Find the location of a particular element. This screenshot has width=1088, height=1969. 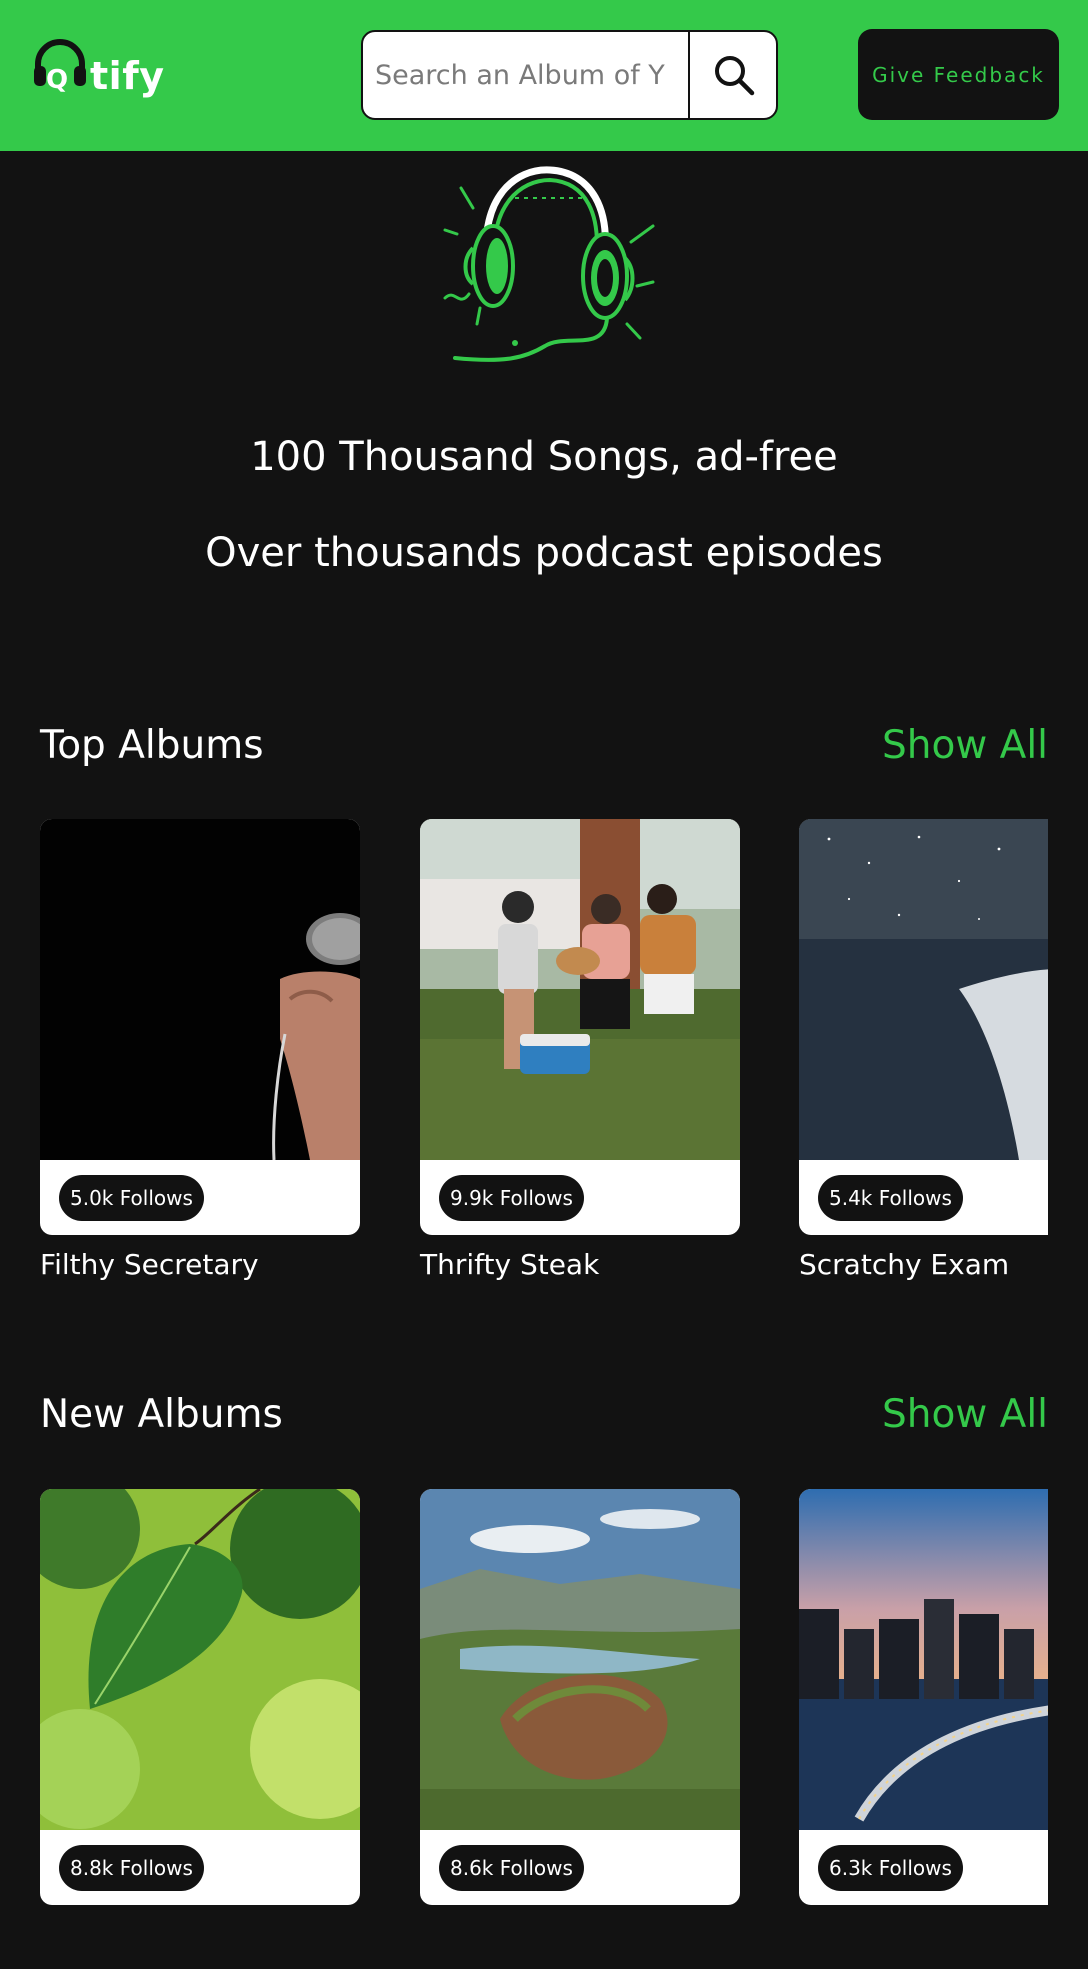

album-title: Thrifty Steak is located at coordinates (580, 1264).